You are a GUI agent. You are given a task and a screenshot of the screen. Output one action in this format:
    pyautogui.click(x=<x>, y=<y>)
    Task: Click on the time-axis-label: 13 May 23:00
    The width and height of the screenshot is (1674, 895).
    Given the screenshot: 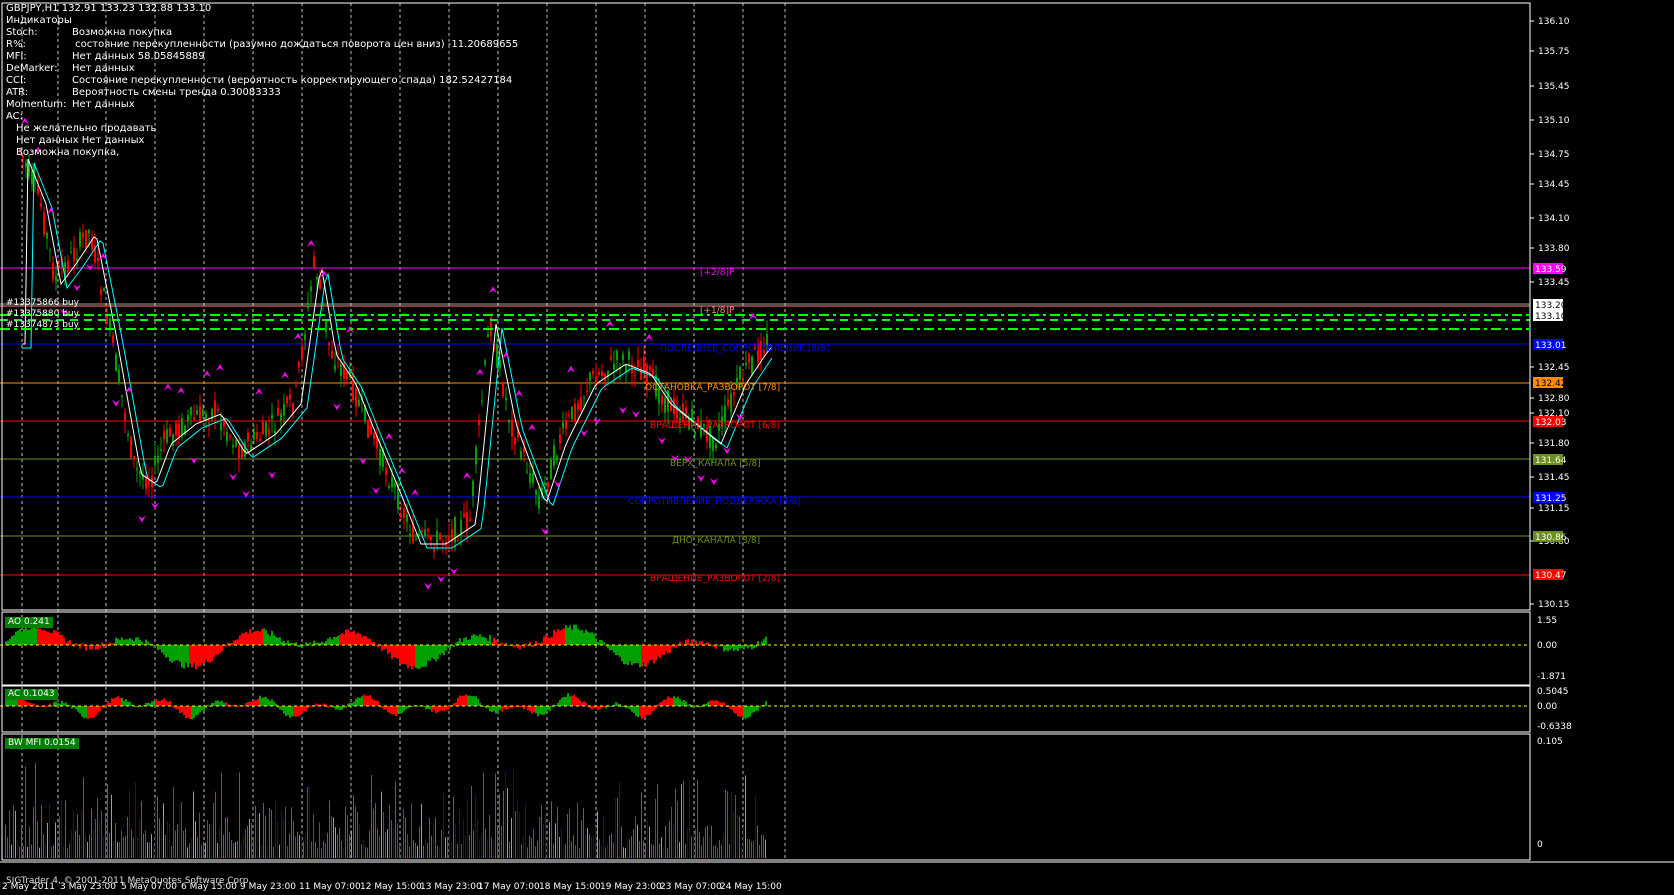 What is the action you would take?
    pyautogui.click(x=451, y=887)
    